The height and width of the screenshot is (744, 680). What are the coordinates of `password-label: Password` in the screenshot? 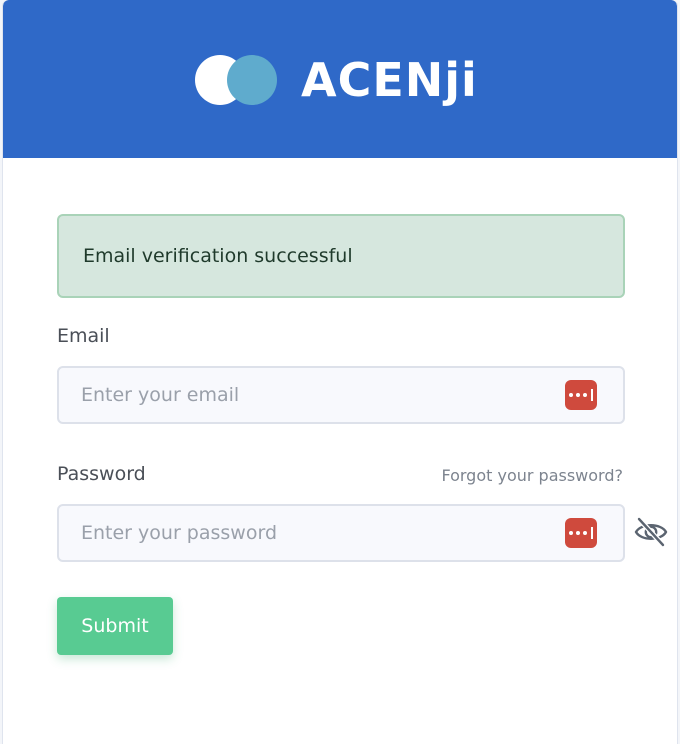 It's located at (101, 474).